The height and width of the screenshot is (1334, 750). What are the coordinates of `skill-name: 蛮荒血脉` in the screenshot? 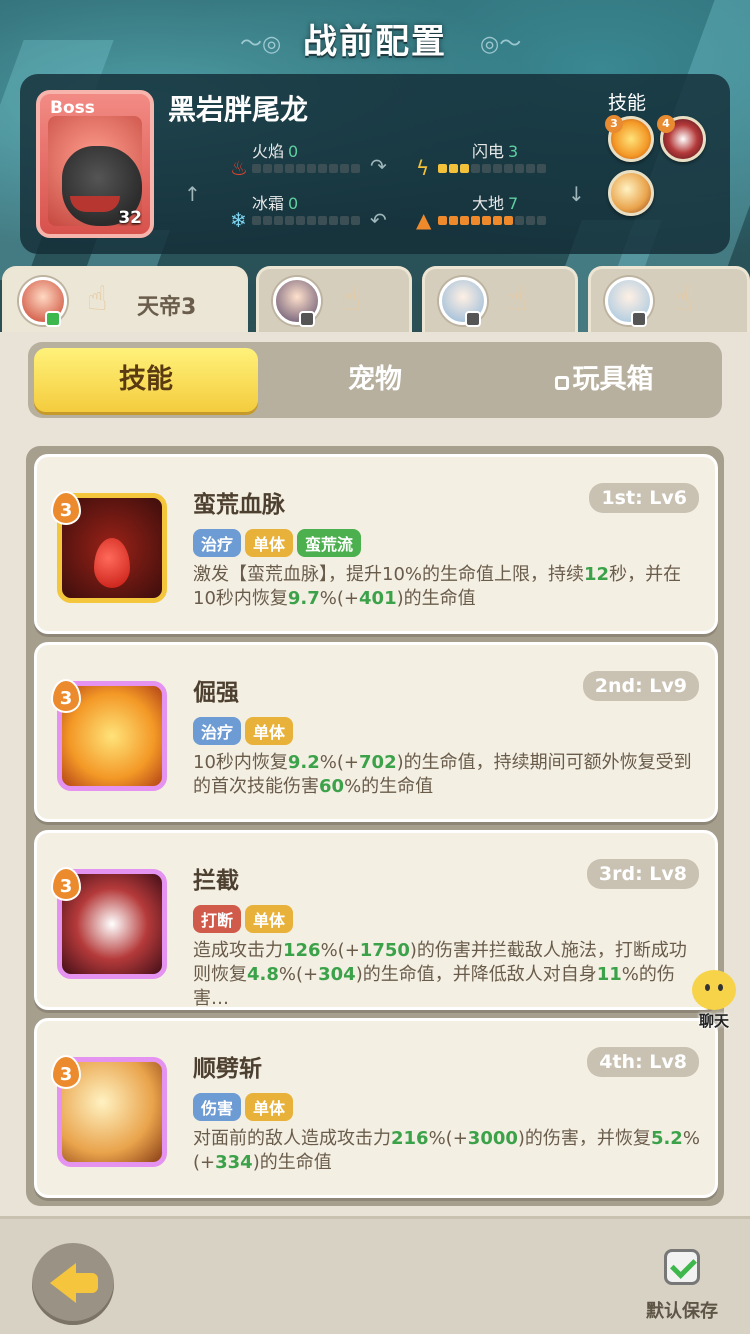 It's located at (239, 505).